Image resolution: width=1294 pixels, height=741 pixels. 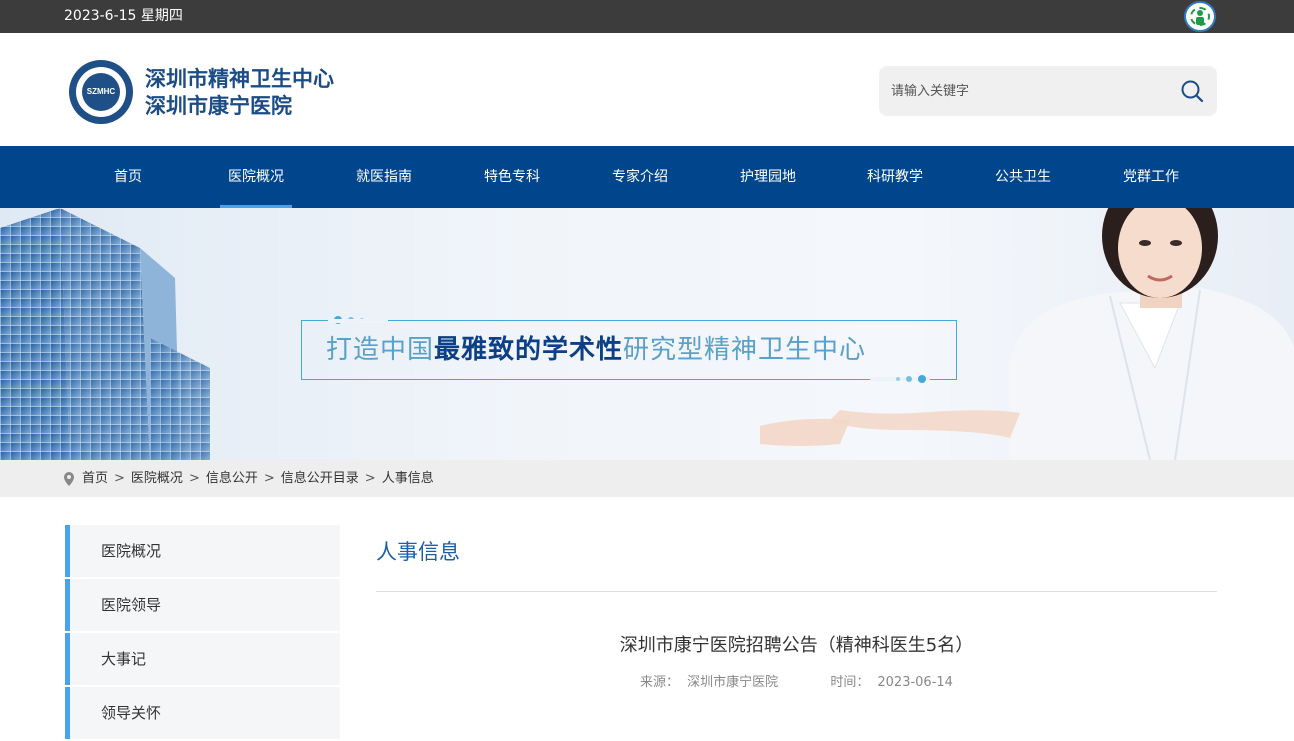 What do you see at coordinates (131, 605) in the screenshot?
I see `sidebar-item-label: 医院领导` at bounding box center [131, 605].